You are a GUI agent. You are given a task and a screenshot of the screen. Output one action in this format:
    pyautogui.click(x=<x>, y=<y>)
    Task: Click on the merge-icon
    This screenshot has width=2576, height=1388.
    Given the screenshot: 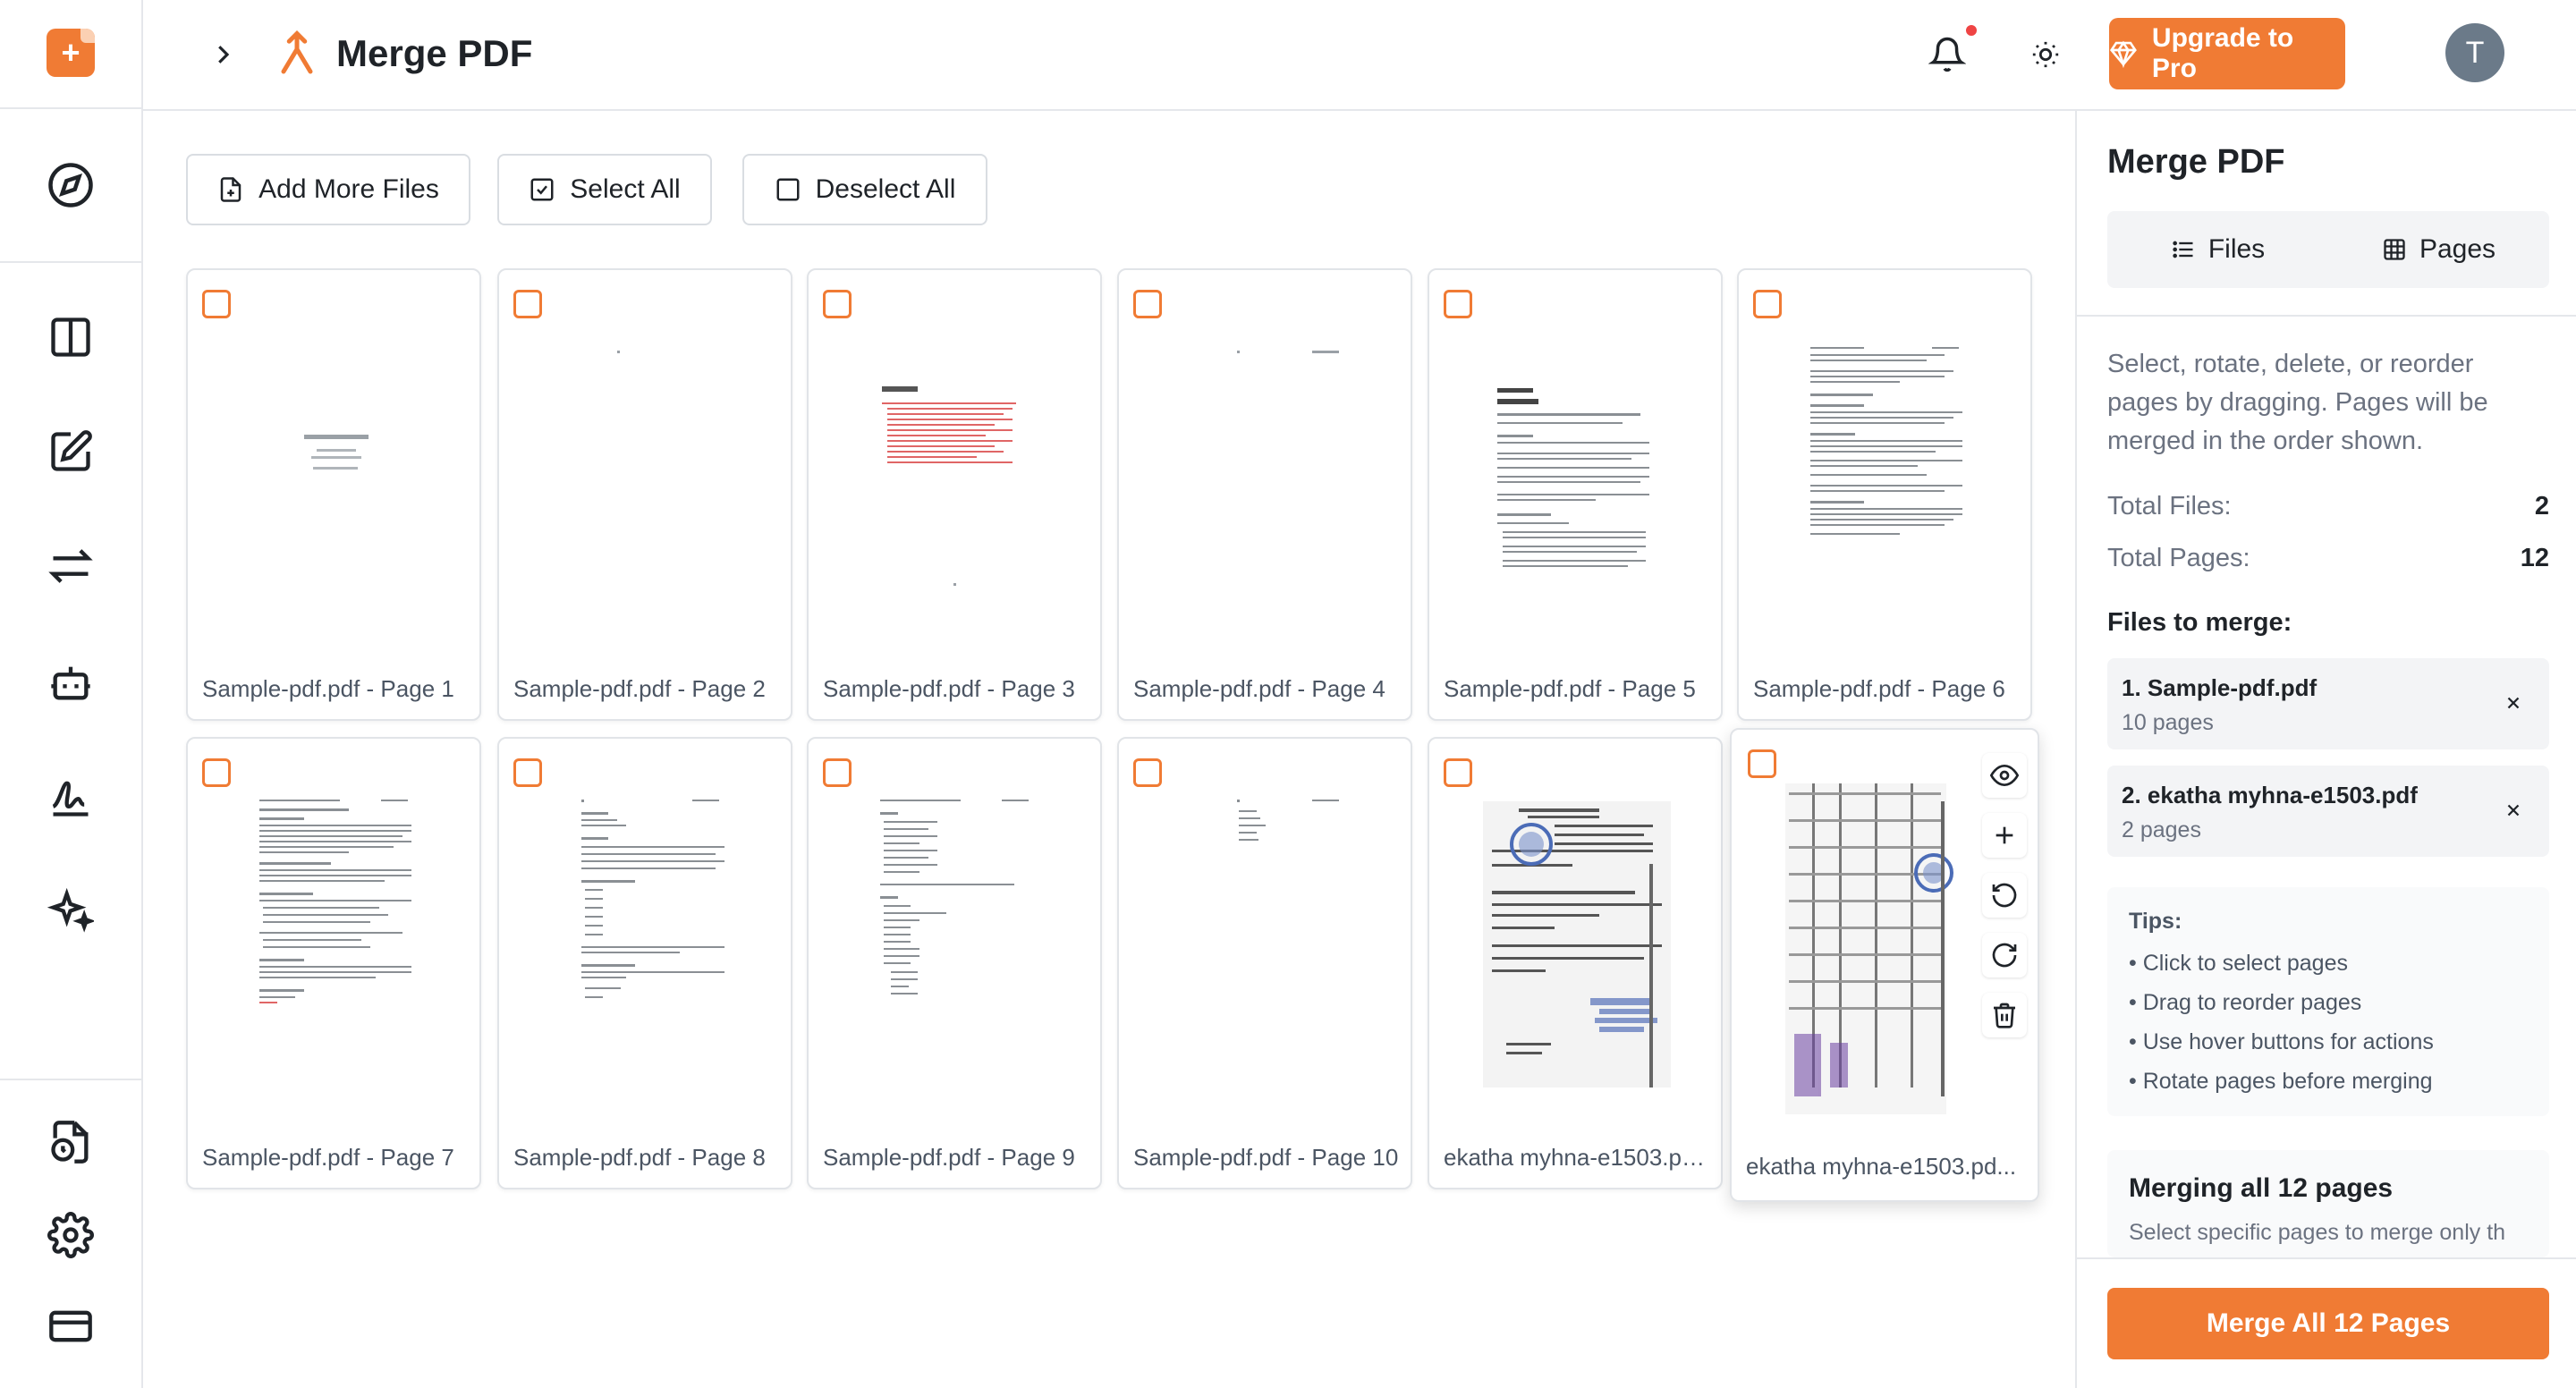 What is the action you would take?
    pyautogui.click(x=297, y=54)
    